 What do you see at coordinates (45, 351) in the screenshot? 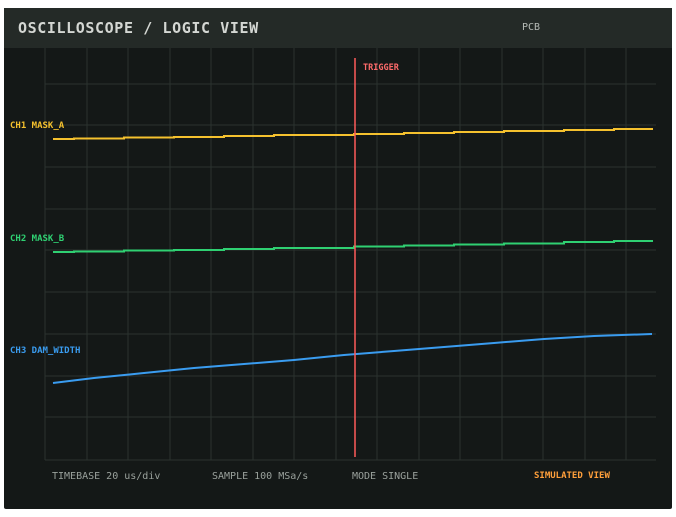
I see `ch3-label: CH3 DAM_WIDTH` at bounding box center [45, 351].